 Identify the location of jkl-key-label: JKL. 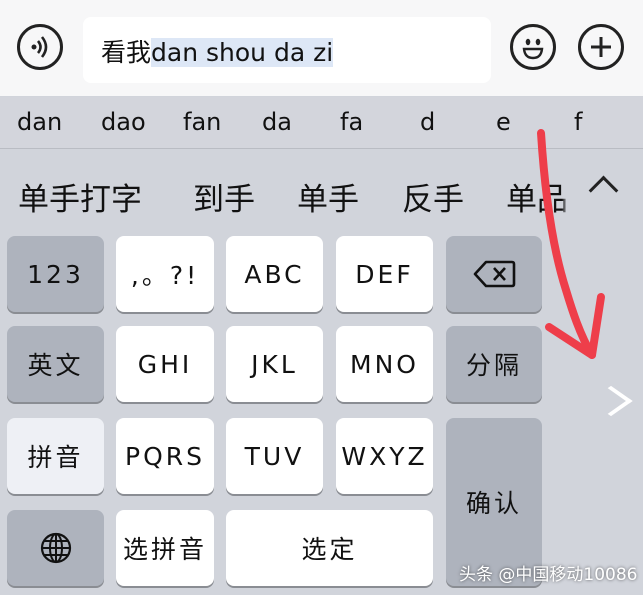
(274, 364).